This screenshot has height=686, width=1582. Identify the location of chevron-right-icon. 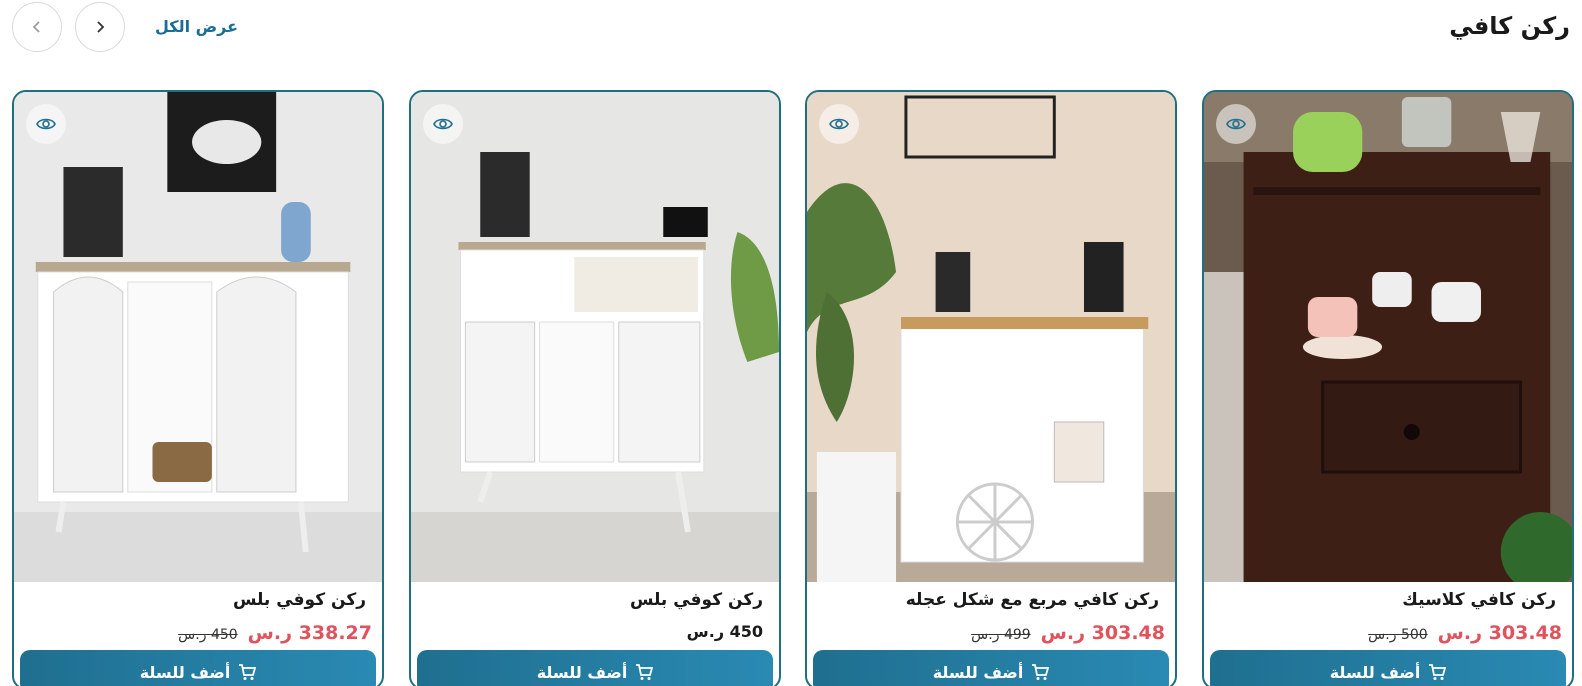
(101, 27).